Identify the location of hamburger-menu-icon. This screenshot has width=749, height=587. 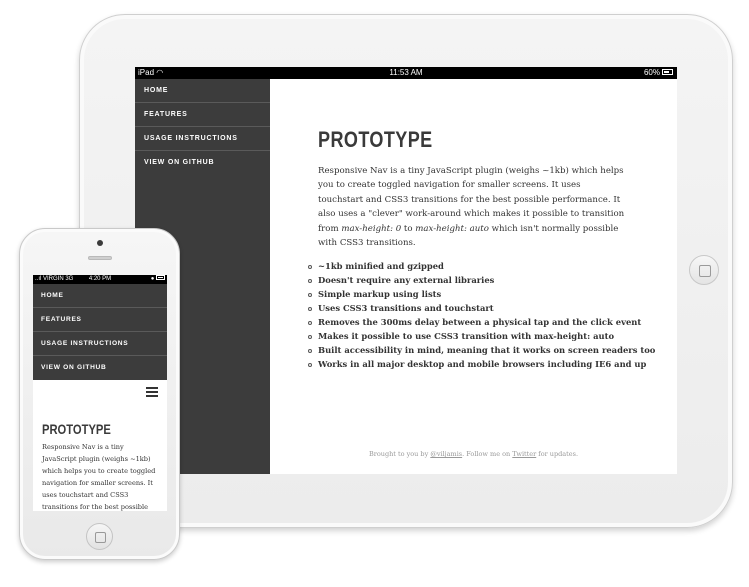
(152, 392).